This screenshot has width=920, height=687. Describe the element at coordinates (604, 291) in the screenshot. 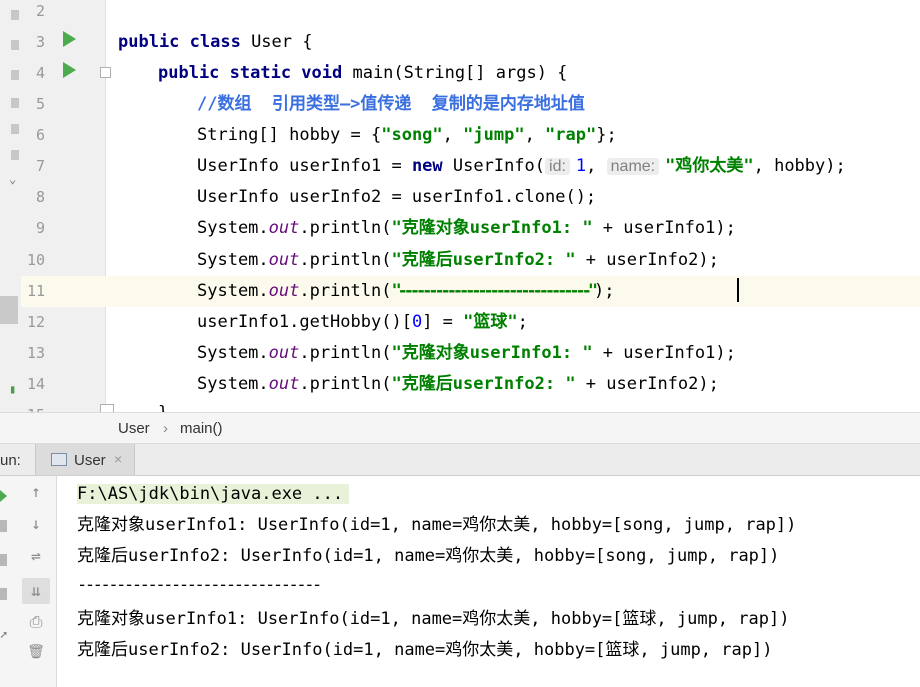

I see `code-text: );` at that location.